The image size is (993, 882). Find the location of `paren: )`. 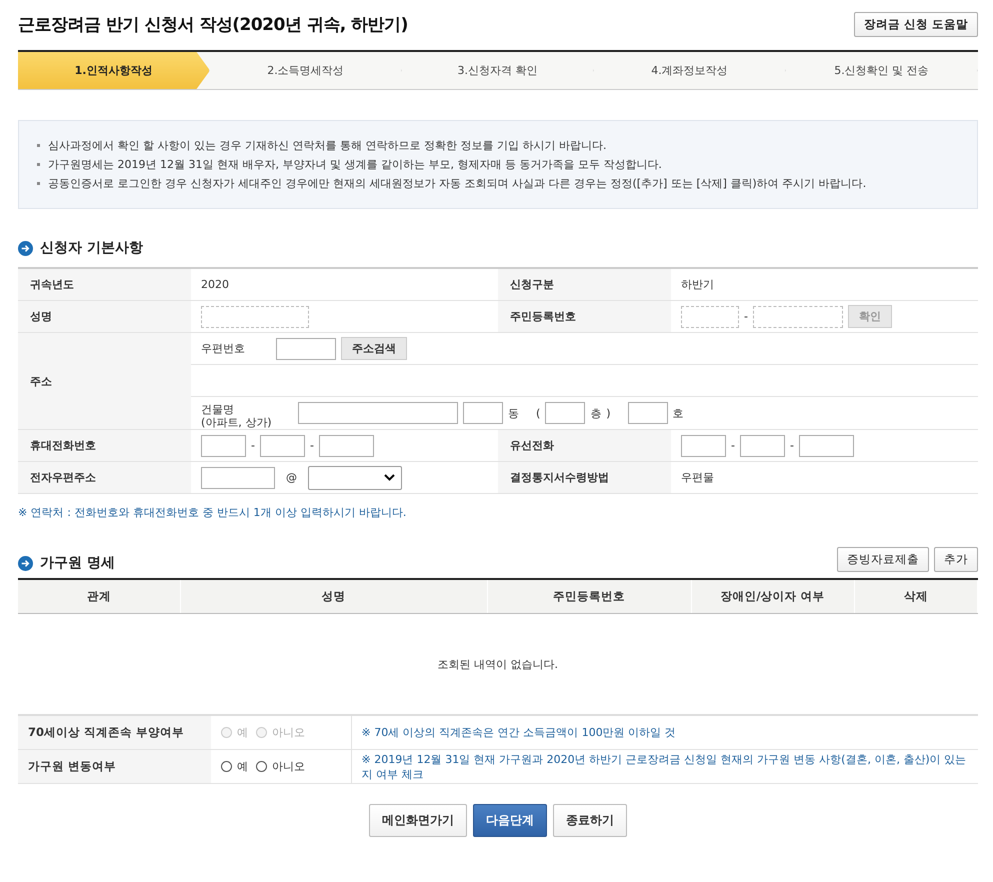

paren: ) is located at coordinates (608, 413).